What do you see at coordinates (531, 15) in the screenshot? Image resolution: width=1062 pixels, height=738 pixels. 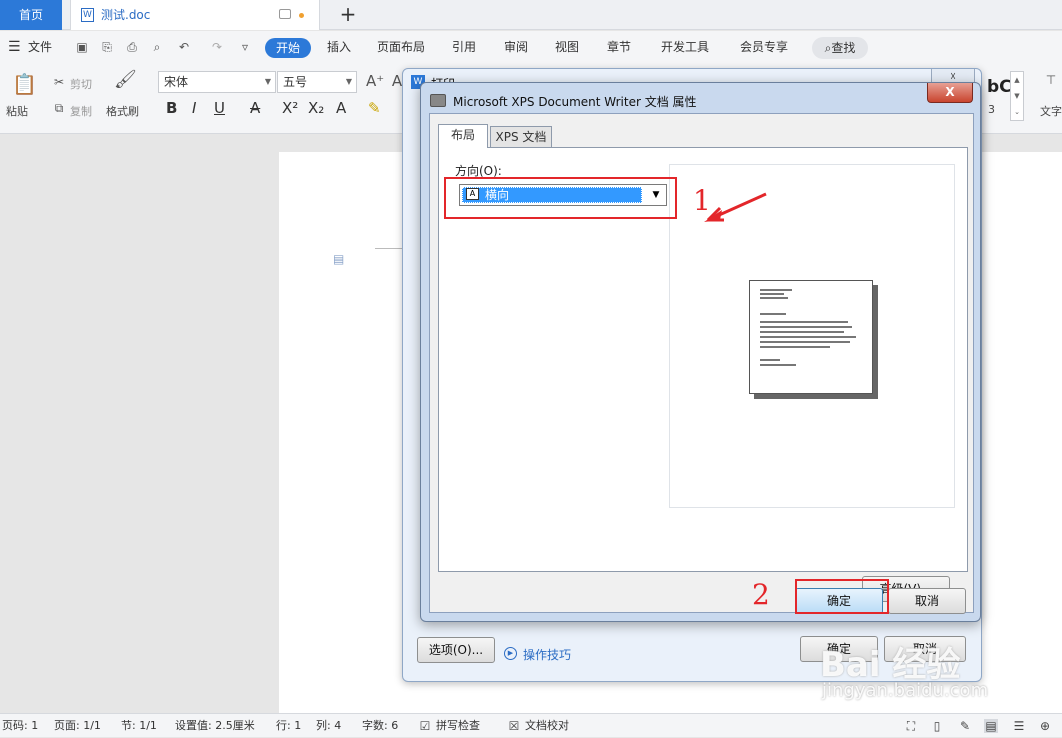 I see `tab-bar: 首页 W 测试.doc +` at bounding box center [531, 15].